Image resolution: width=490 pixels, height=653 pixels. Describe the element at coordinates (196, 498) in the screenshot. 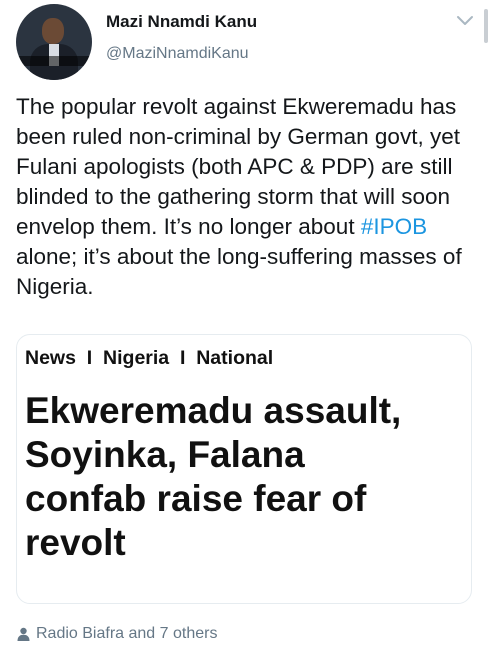

I see `headline-line: confab raise fear of` at that location.